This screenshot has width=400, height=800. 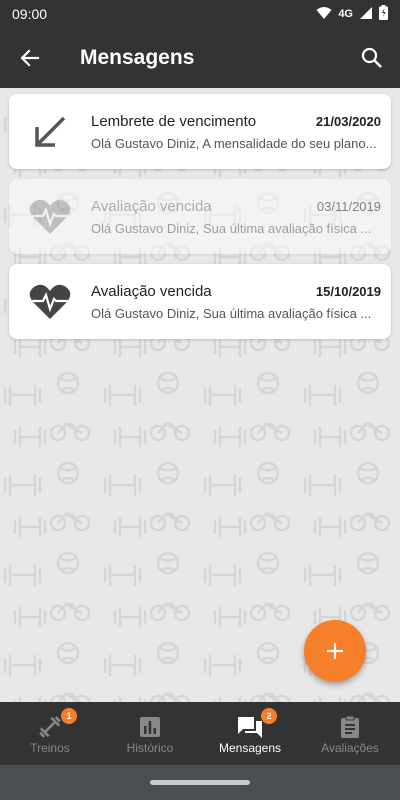 I want to click on nav-label: Avaliações, so click(x=350, y=747).